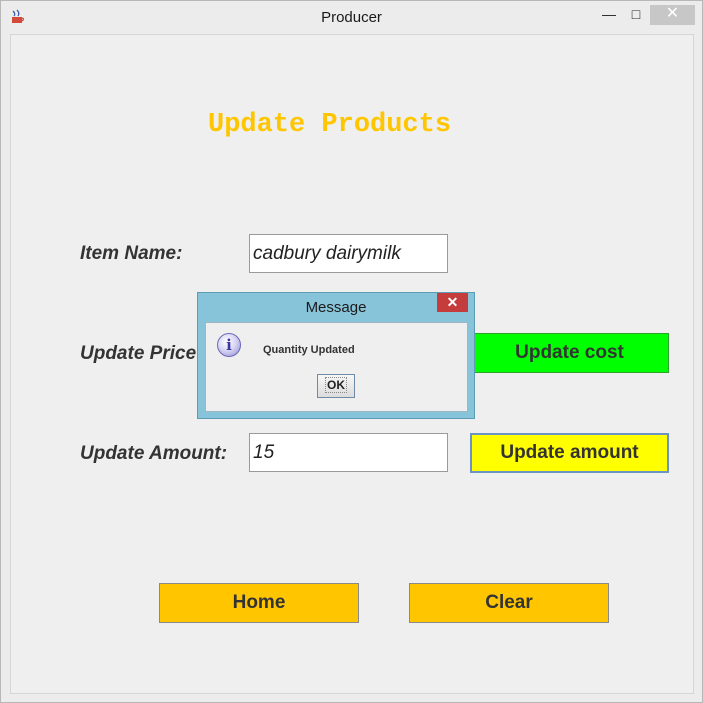  What do you see at coordinates (569, 453) in the screenshot?
I see `update-amount-button: Update amount` at bounding box center [569, 453].